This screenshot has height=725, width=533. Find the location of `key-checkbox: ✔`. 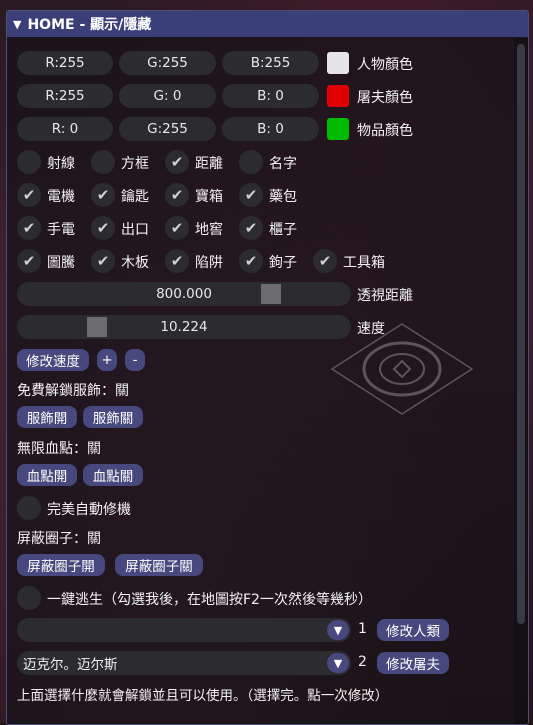

key-checkbox: ✔ is located at coordinates (103, 195).